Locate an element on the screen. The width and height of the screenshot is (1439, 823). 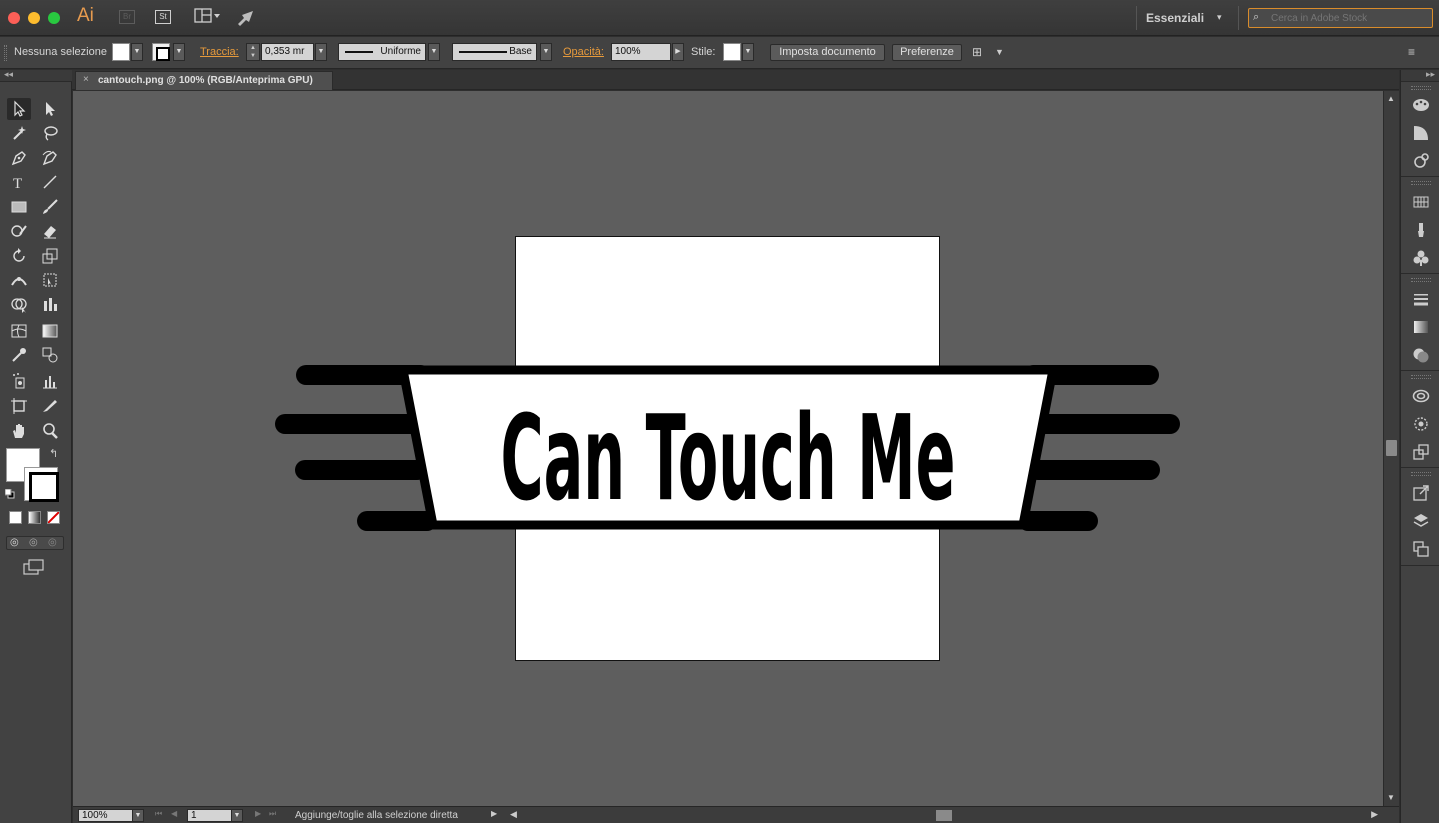
layers-icon is located at coordinates (1421, 521).